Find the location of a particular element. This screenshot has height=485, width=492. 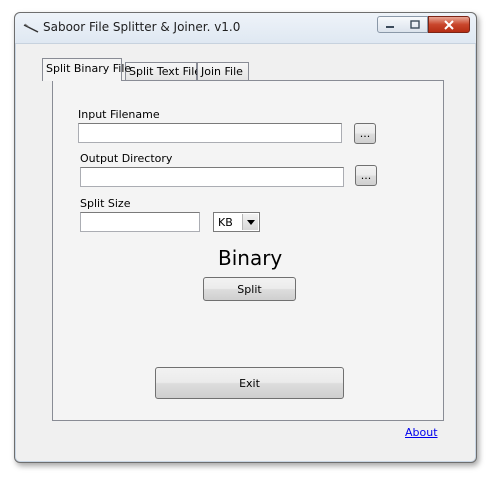

input-filename-field is located at coordinates (210, 133).